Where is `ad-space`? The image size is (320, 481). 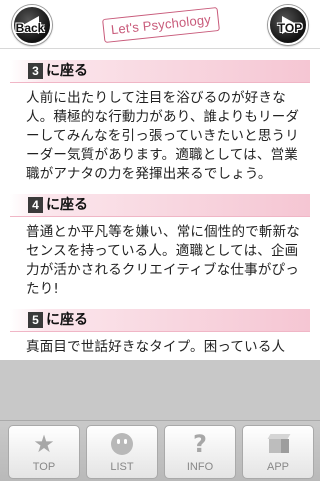
ad-space is located at coordinates (160, 390).